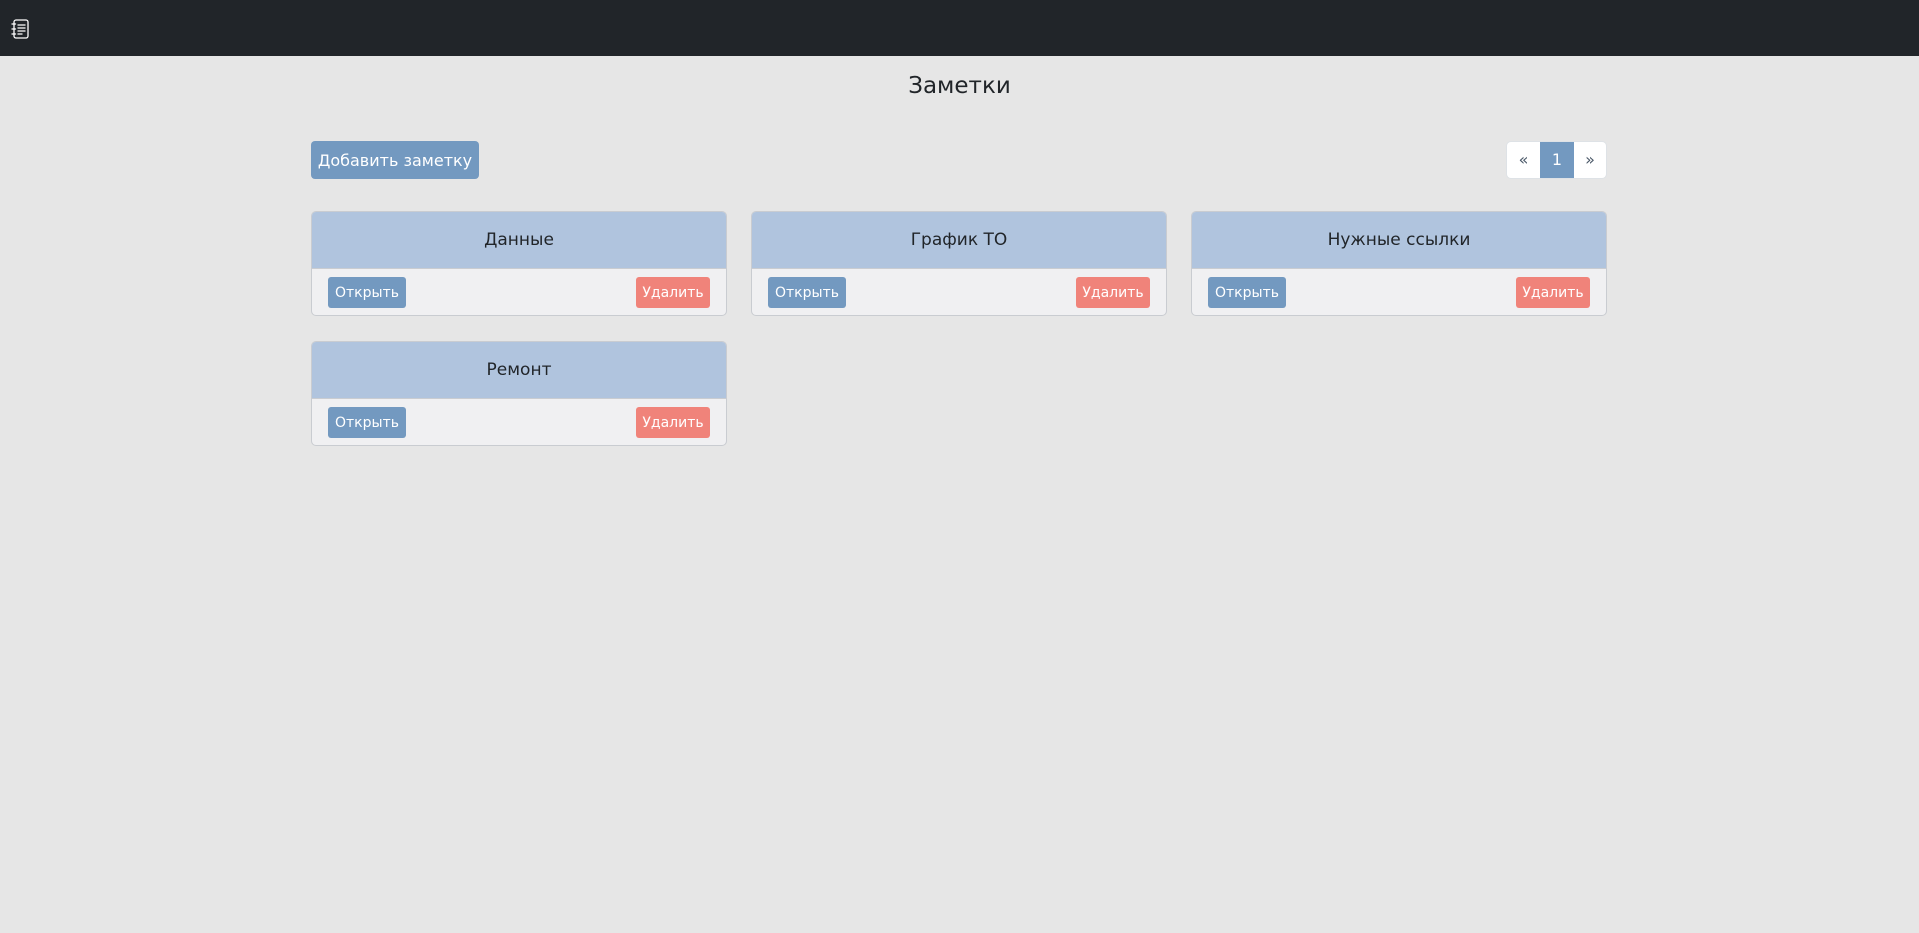 The width and height of the screenshot is (1919, 933). What do you see at coordinates (959, 240) in the screenshot?
I see `note-title: График ТО` at bounding box center [959, 240].